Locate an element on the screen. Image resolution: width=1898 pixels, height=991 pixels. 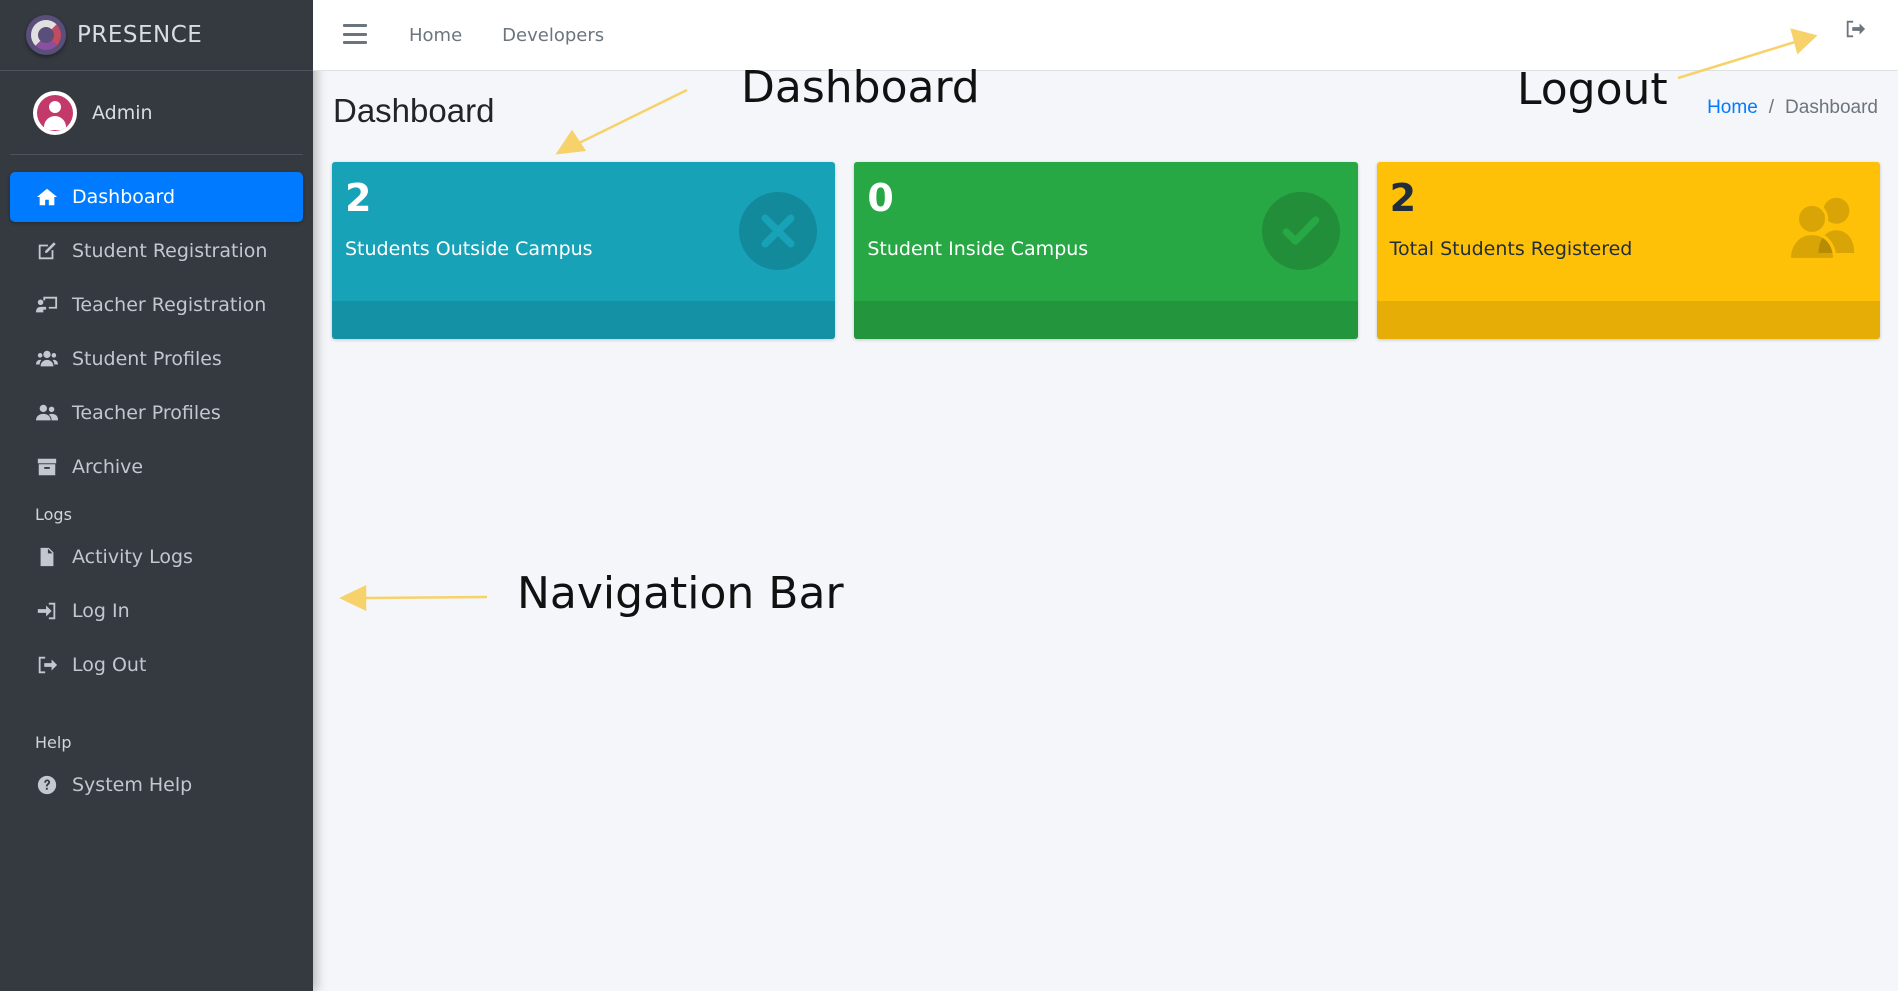
sidebar-item-teacher-profiles: Teacher Profiles is located at coordinates (156, 413).